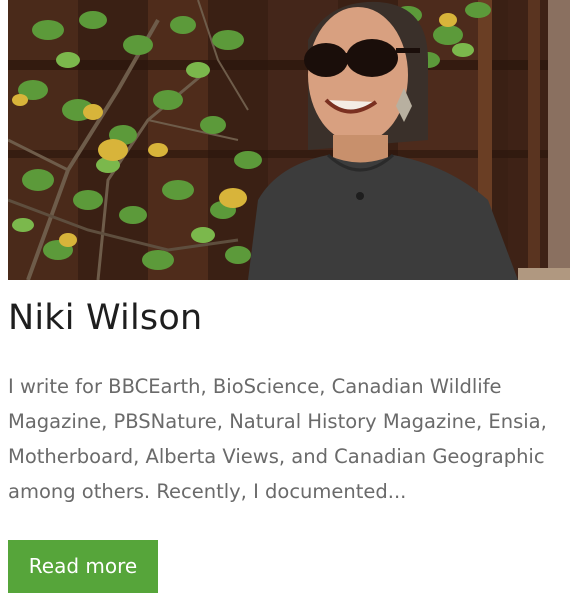  I want to click on author-name: Niki Wilson, so click(105, 318).